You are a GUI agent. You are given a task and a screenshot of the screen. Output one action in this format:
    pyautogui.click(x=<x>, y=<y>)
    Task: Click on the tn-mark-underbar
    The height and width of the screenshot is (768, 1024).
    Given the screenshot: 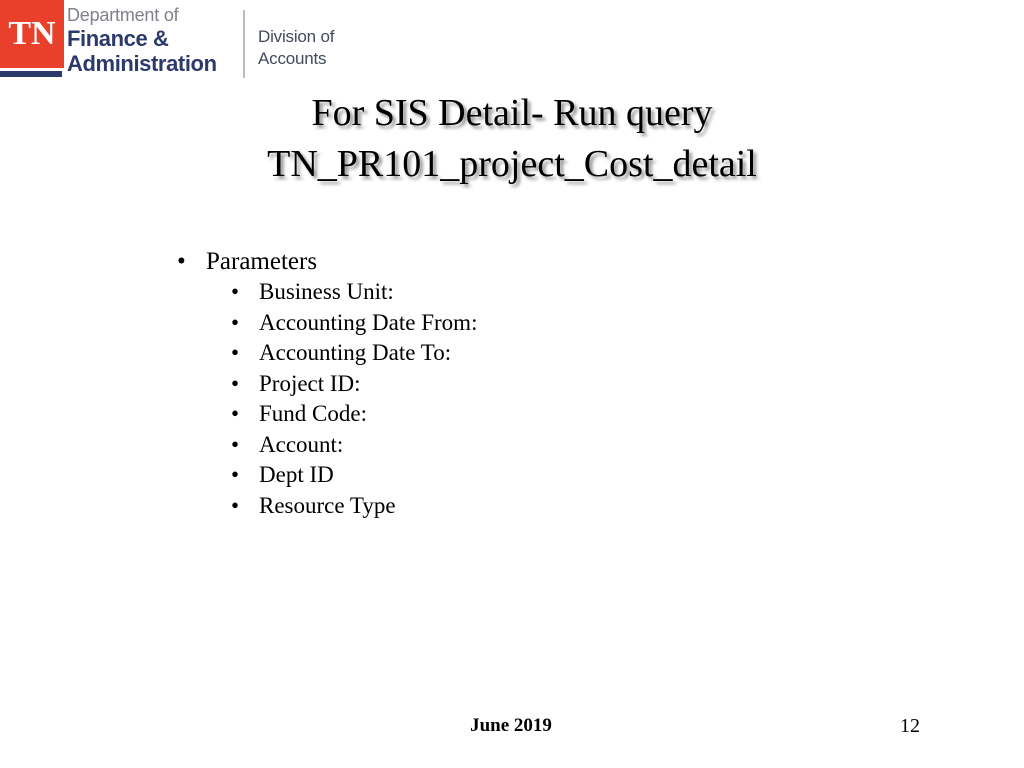 What is the action you would take?
    pyautogui.click(x=31, y=74)
    